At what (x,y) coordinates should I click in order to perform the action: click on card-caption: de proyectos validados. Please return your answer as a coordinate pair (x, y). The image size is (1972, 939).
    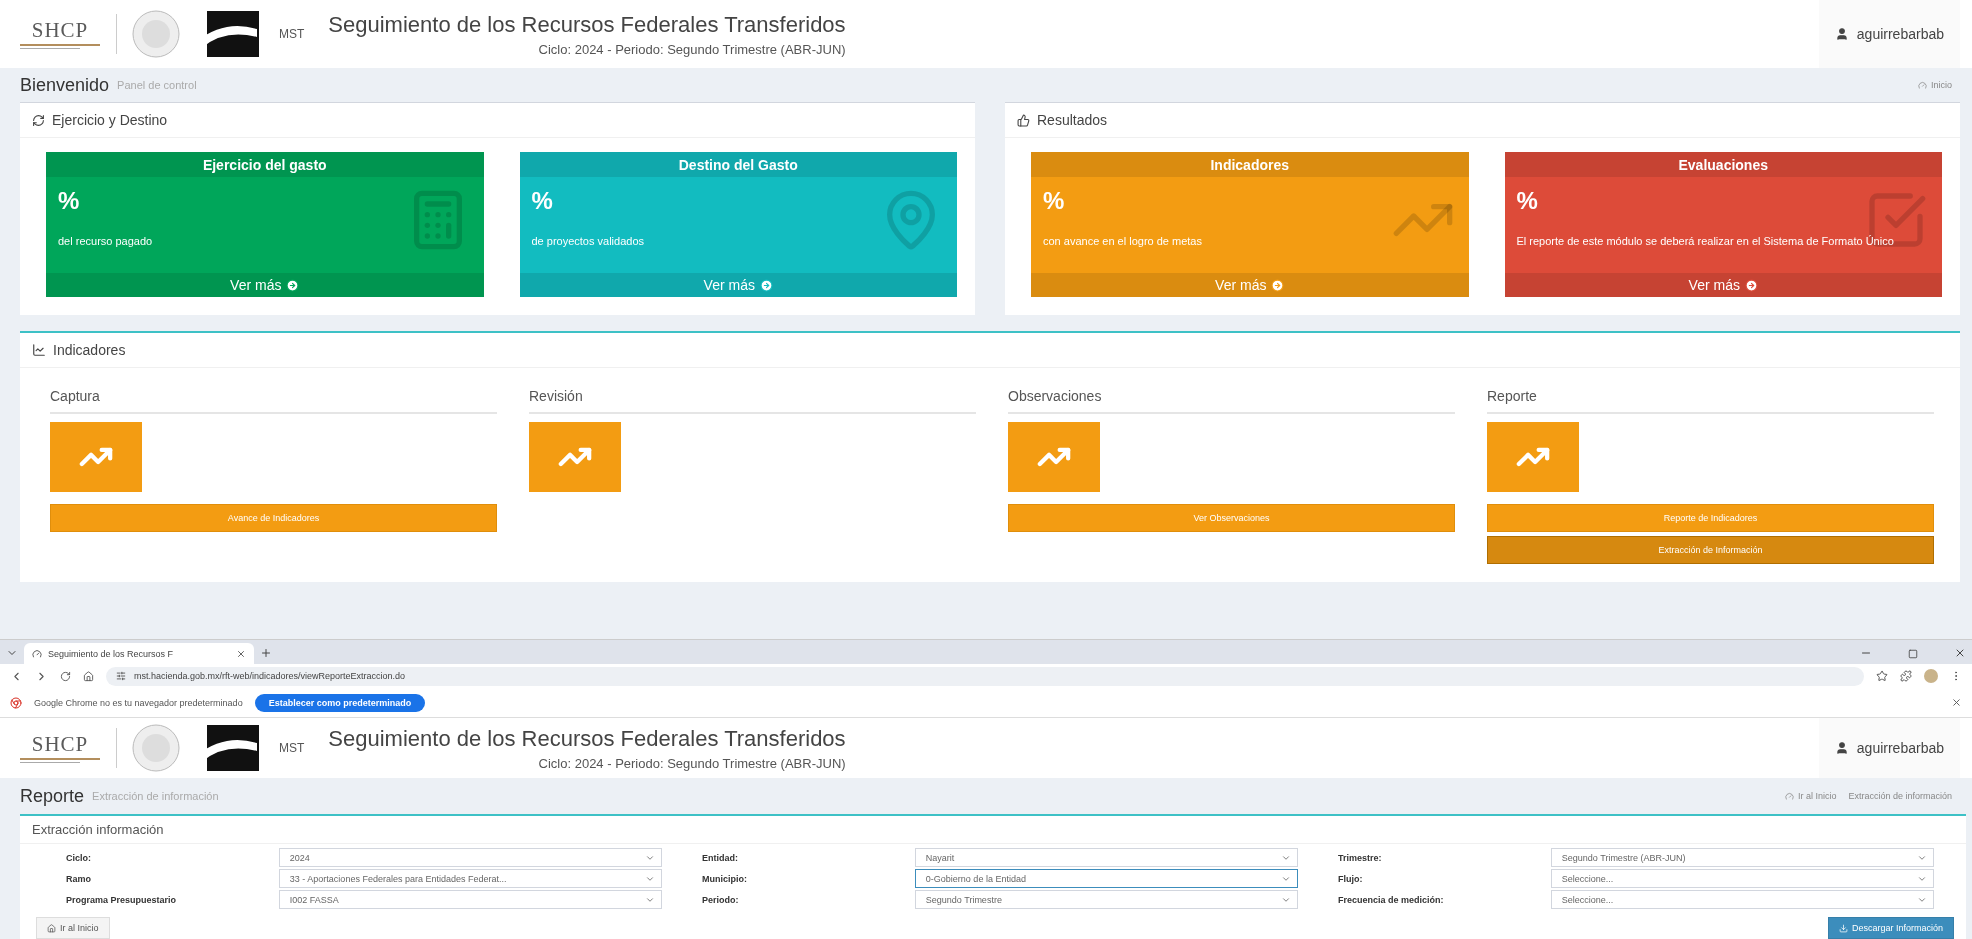
    Looking at the image, I should click on (587, 241).